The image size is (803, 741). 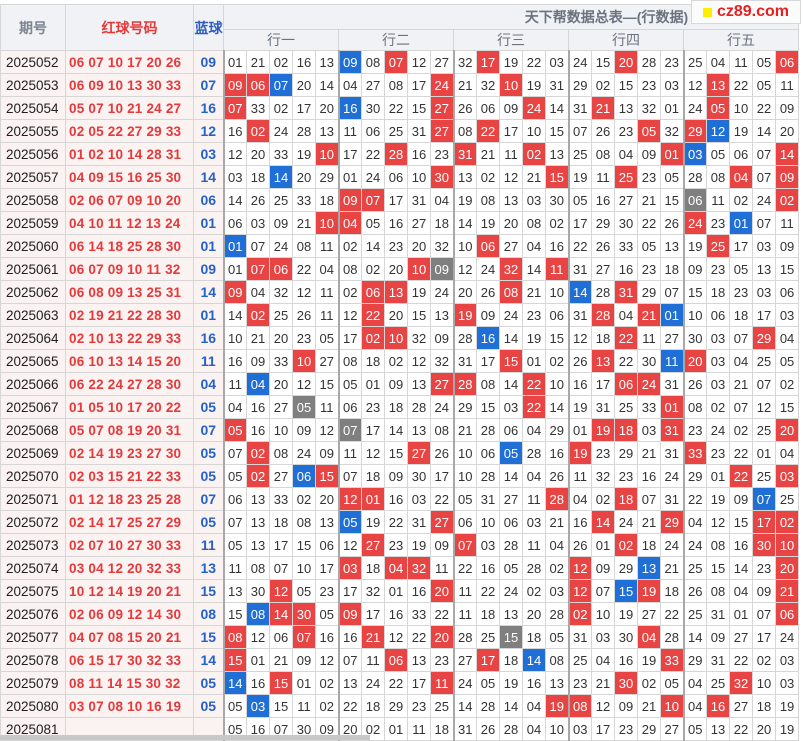 What do you see at coordinates (129, 361) in the screenshot?
I see `red-balls-cell: 06 10 13 14 15 20` at bounding box center [129, 361].